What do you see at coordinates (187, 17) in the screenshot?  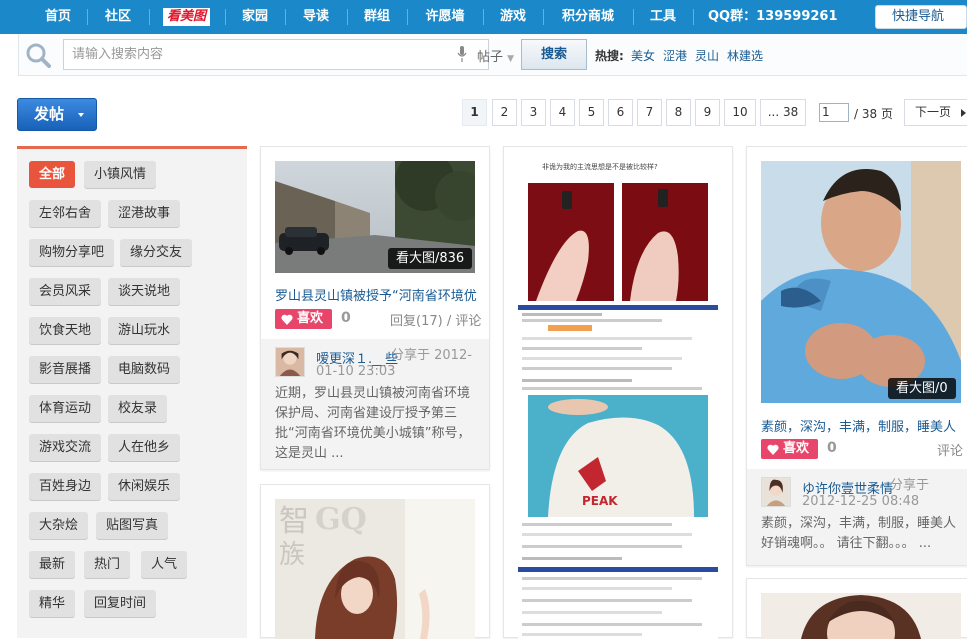 I see `nav-pictures: 看美图` at bounding box center [187, 17].